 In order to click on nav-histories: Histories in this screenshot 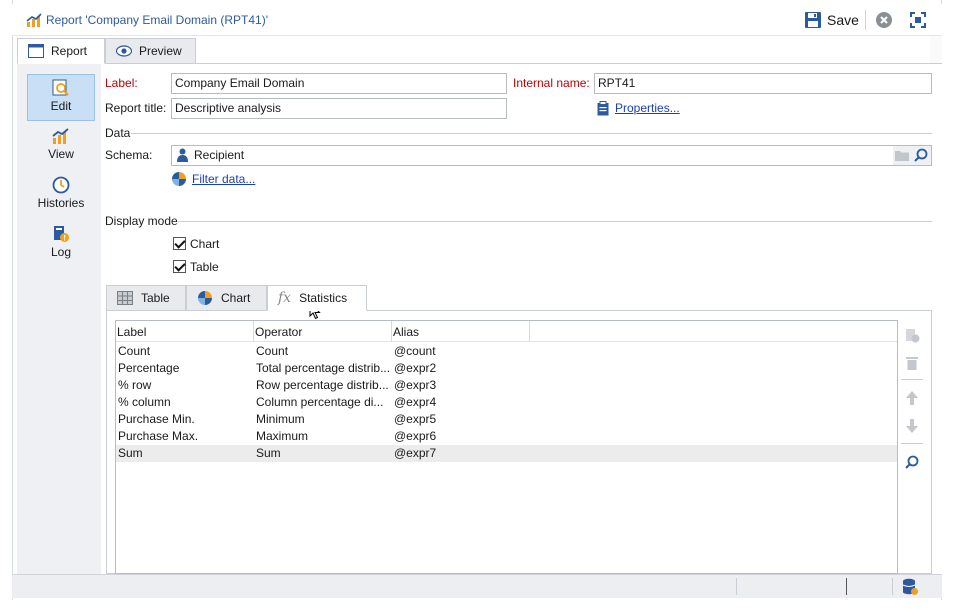, I will do `click(61, 196)`.